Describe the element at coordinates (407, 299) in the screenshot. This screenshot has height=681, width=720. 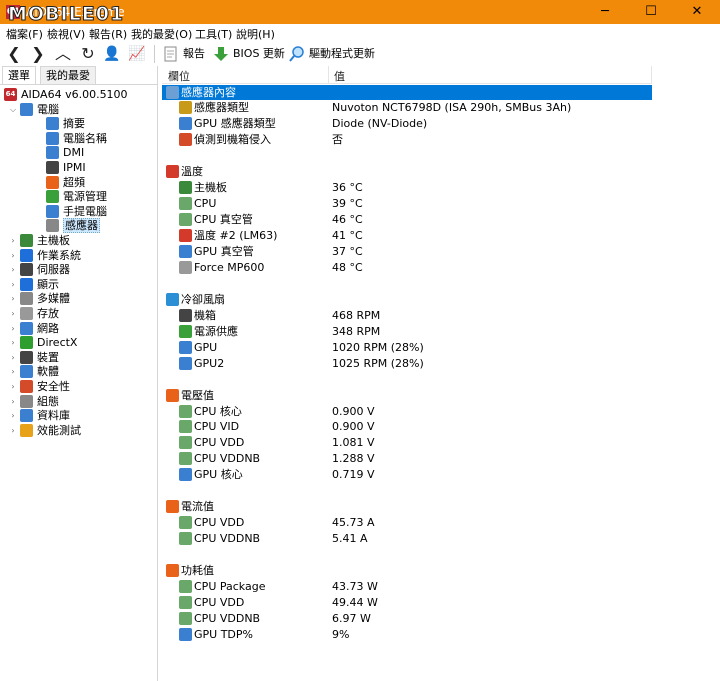
I see `section-header: 冷卻風扇` at that location.